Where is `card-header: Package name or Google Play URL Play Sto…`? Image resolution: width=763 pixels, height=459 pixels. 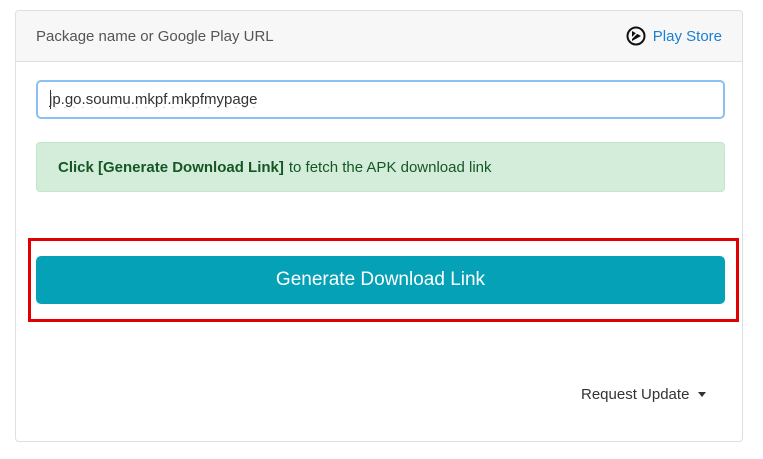
card-header: Package name or Google Play URL Play Sto… is located at coordinates (379, 36).